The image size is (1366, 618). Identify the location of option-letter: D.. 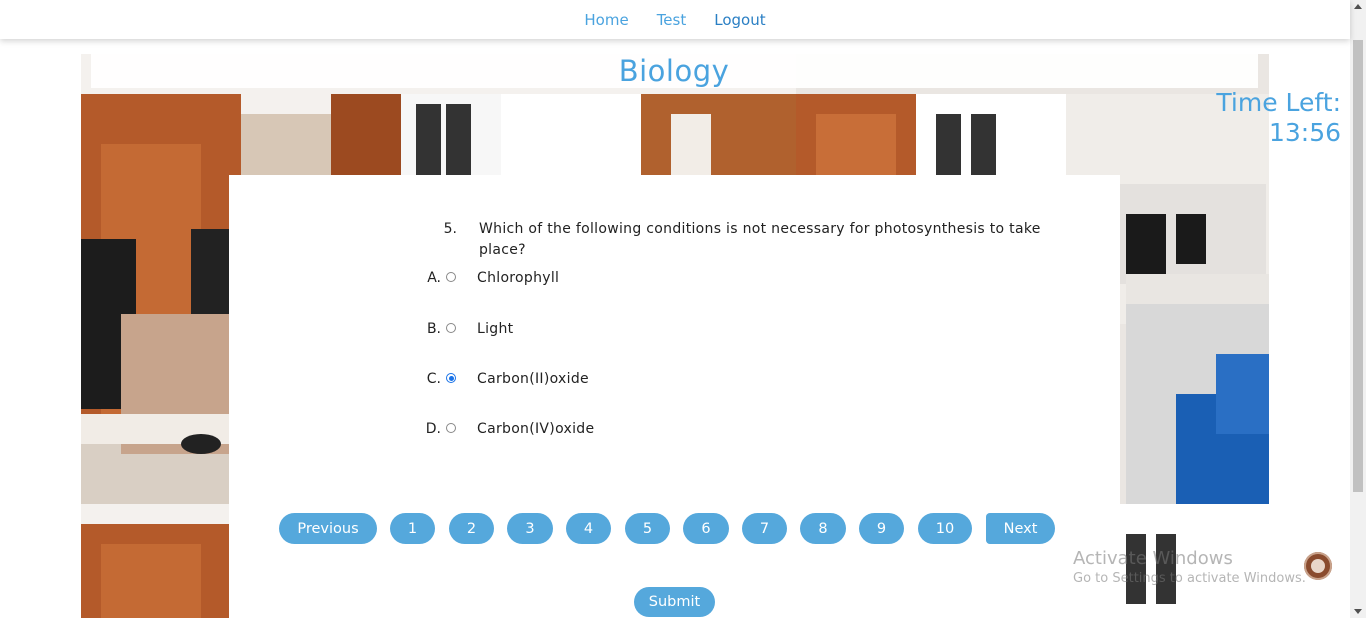
(433, 429).